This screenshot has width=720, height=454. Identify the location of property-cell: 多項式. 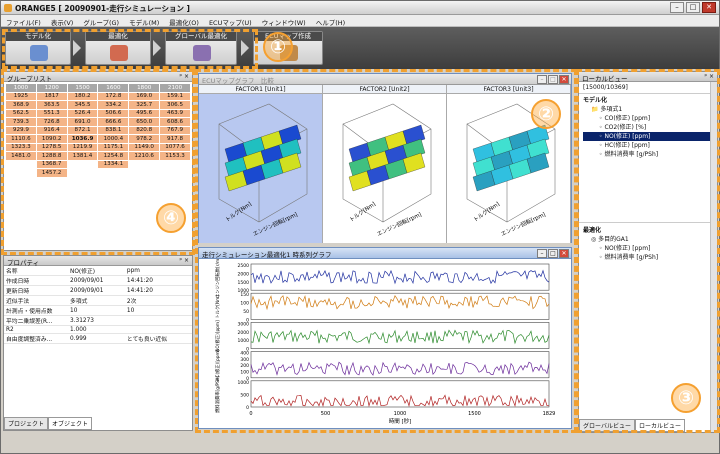
(96, 300).